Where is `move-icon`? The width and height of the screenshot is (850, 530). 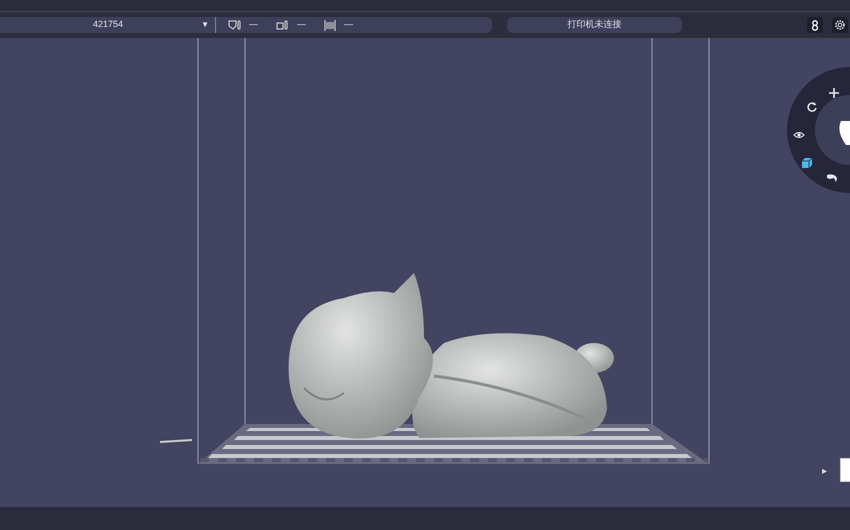
move-icon is located at coordinates (834, 93).